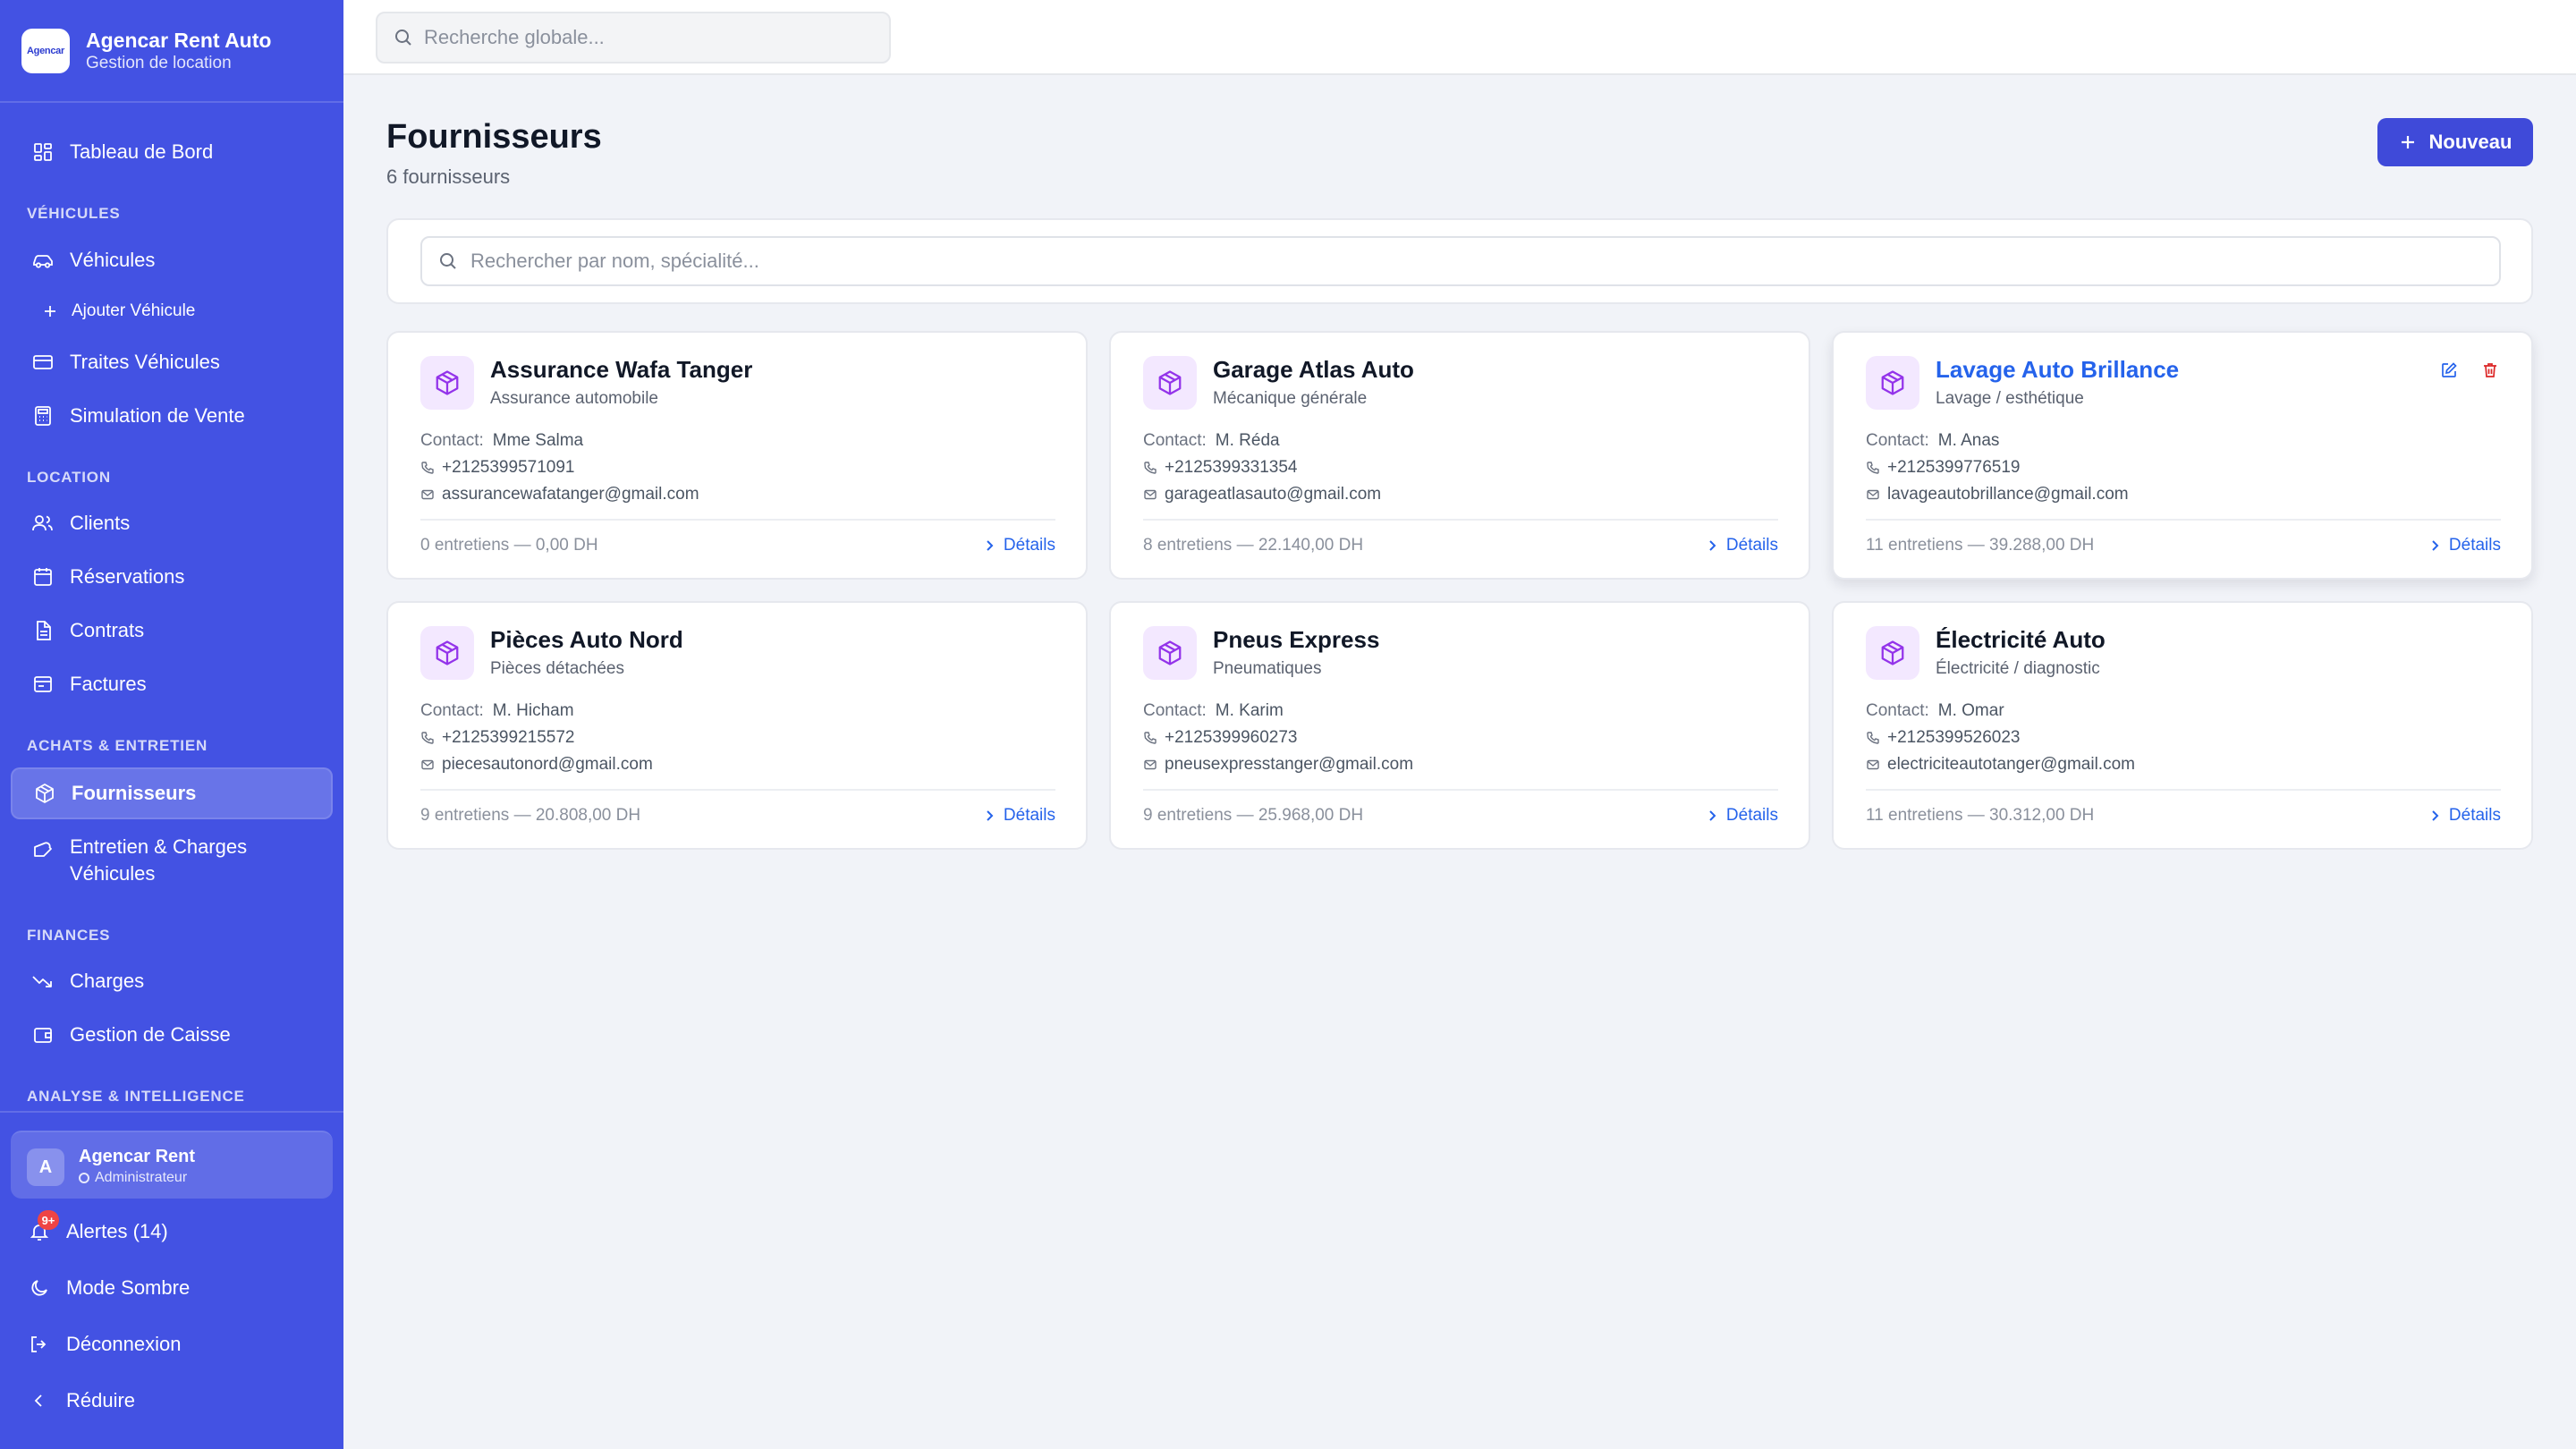 The image size is (2576, 1449). Describe the element at coordinates (172, 1165) in the screenshot. I see `user-profile: A Agencar Rent Administrateur` at that location.